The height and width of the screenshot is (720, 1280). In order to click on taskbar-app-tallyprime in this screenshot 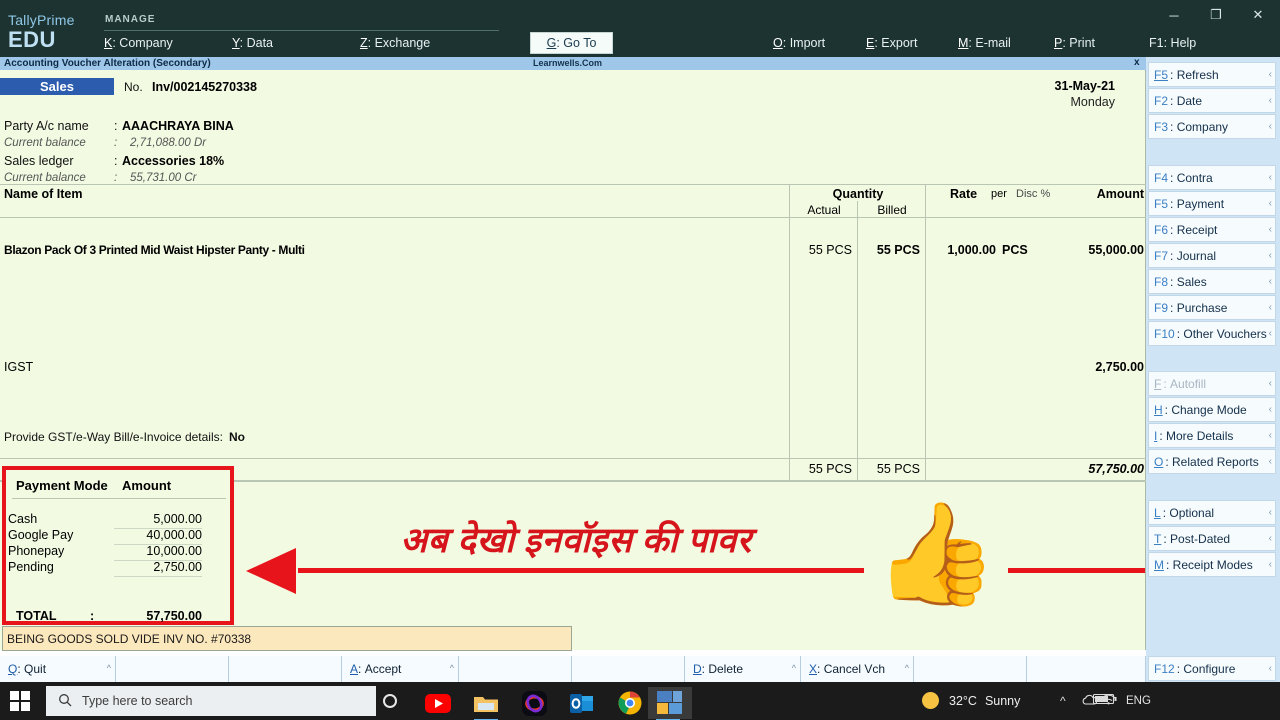, I will do `click(670, 703)`.